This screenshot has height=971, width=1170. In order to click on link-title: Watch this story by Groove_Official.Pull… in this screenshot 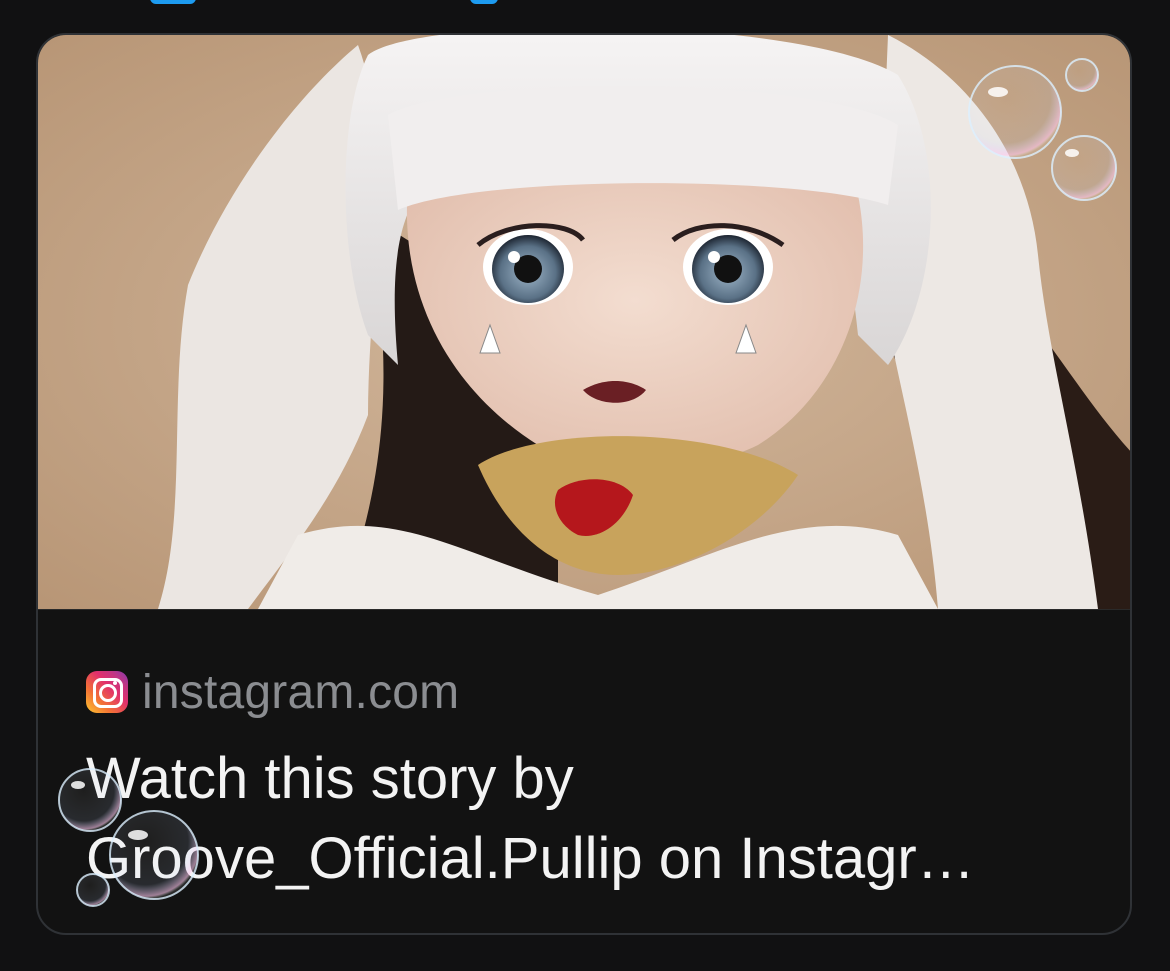, I will do `click(591, 819)`.